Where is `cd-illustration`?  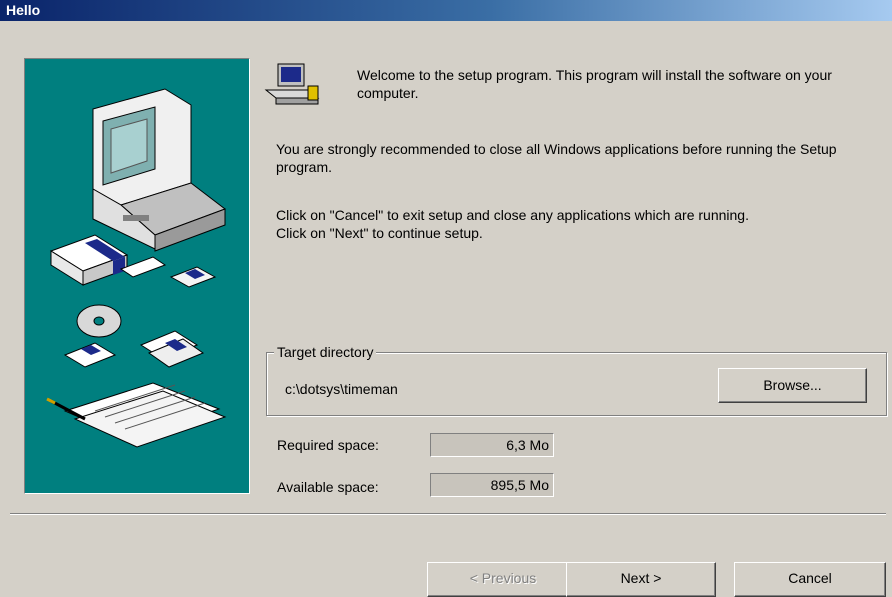 cd-illustration is located at coordinates (99, 321).